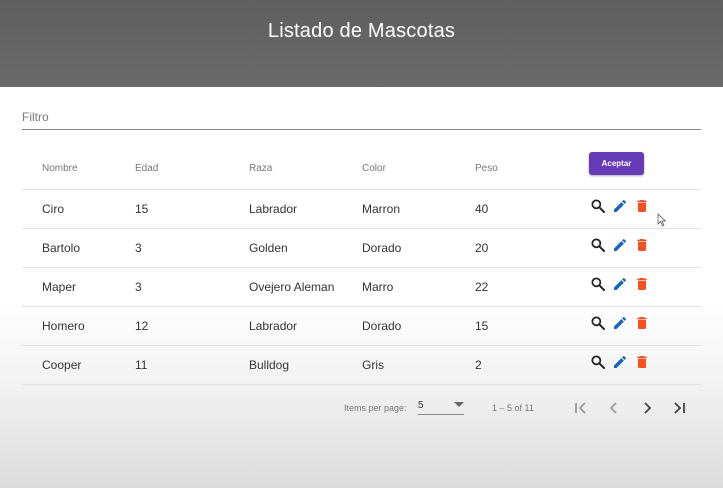 The height and width of the screenshot is (488, 723). What do you see at coordinates (268, 248) in the screenshot?
I see `cell-raza: Golden` at bounding box center [268, 248].